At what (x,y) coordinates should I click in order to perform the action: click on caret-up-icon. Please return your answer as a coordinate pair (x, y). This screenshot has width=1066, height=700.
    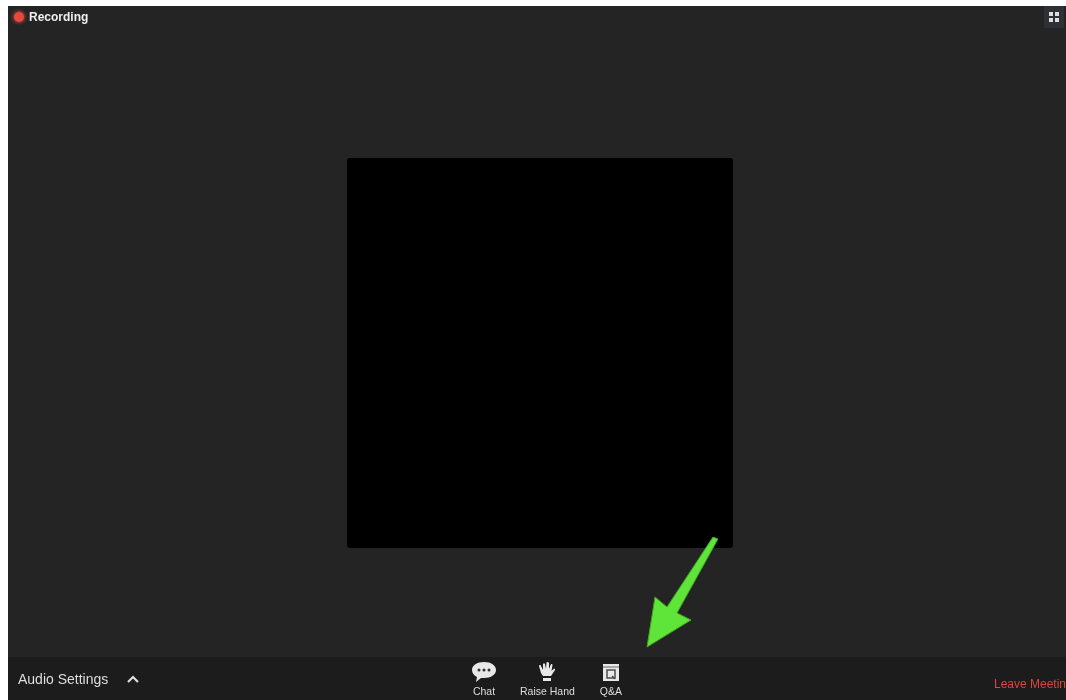
    Looking at the image, I should click on (133, 678).